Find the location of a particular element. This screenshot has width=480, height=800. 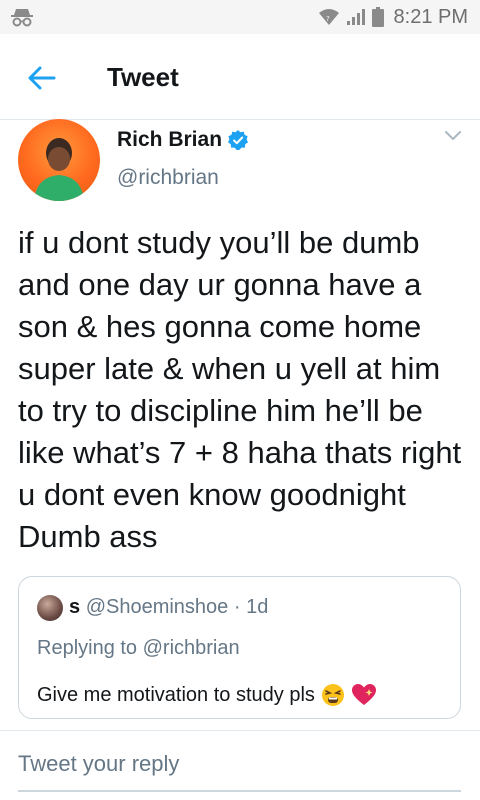

quoted-text: Give me motivation to study pls is located at coordinates (176, 694).